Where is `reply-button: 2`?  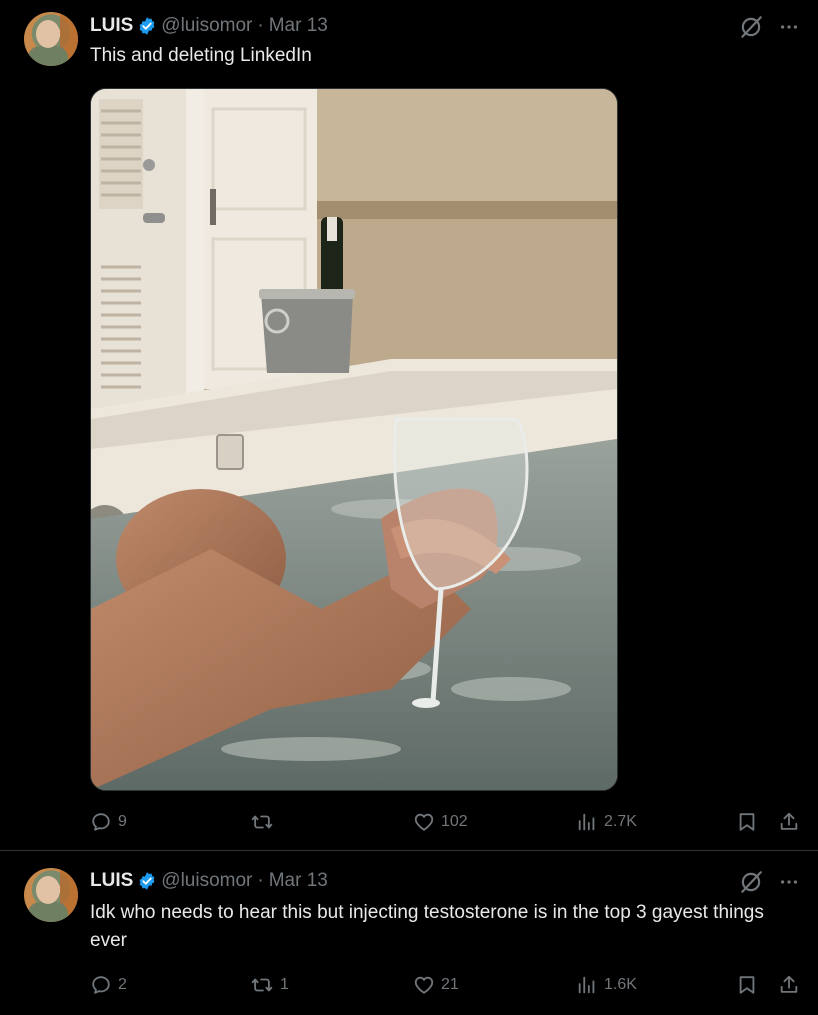 reply-button: 2 is located at coordinates (108, 985).